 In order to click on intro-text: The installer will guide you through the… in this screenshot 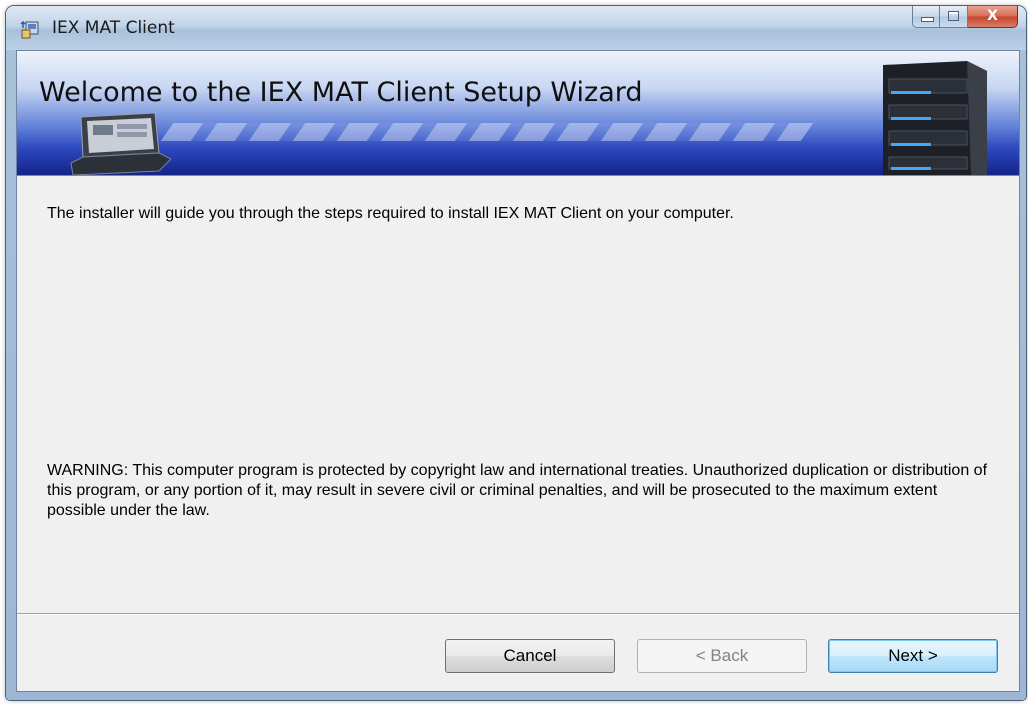, I will do `click(390, 213)`.